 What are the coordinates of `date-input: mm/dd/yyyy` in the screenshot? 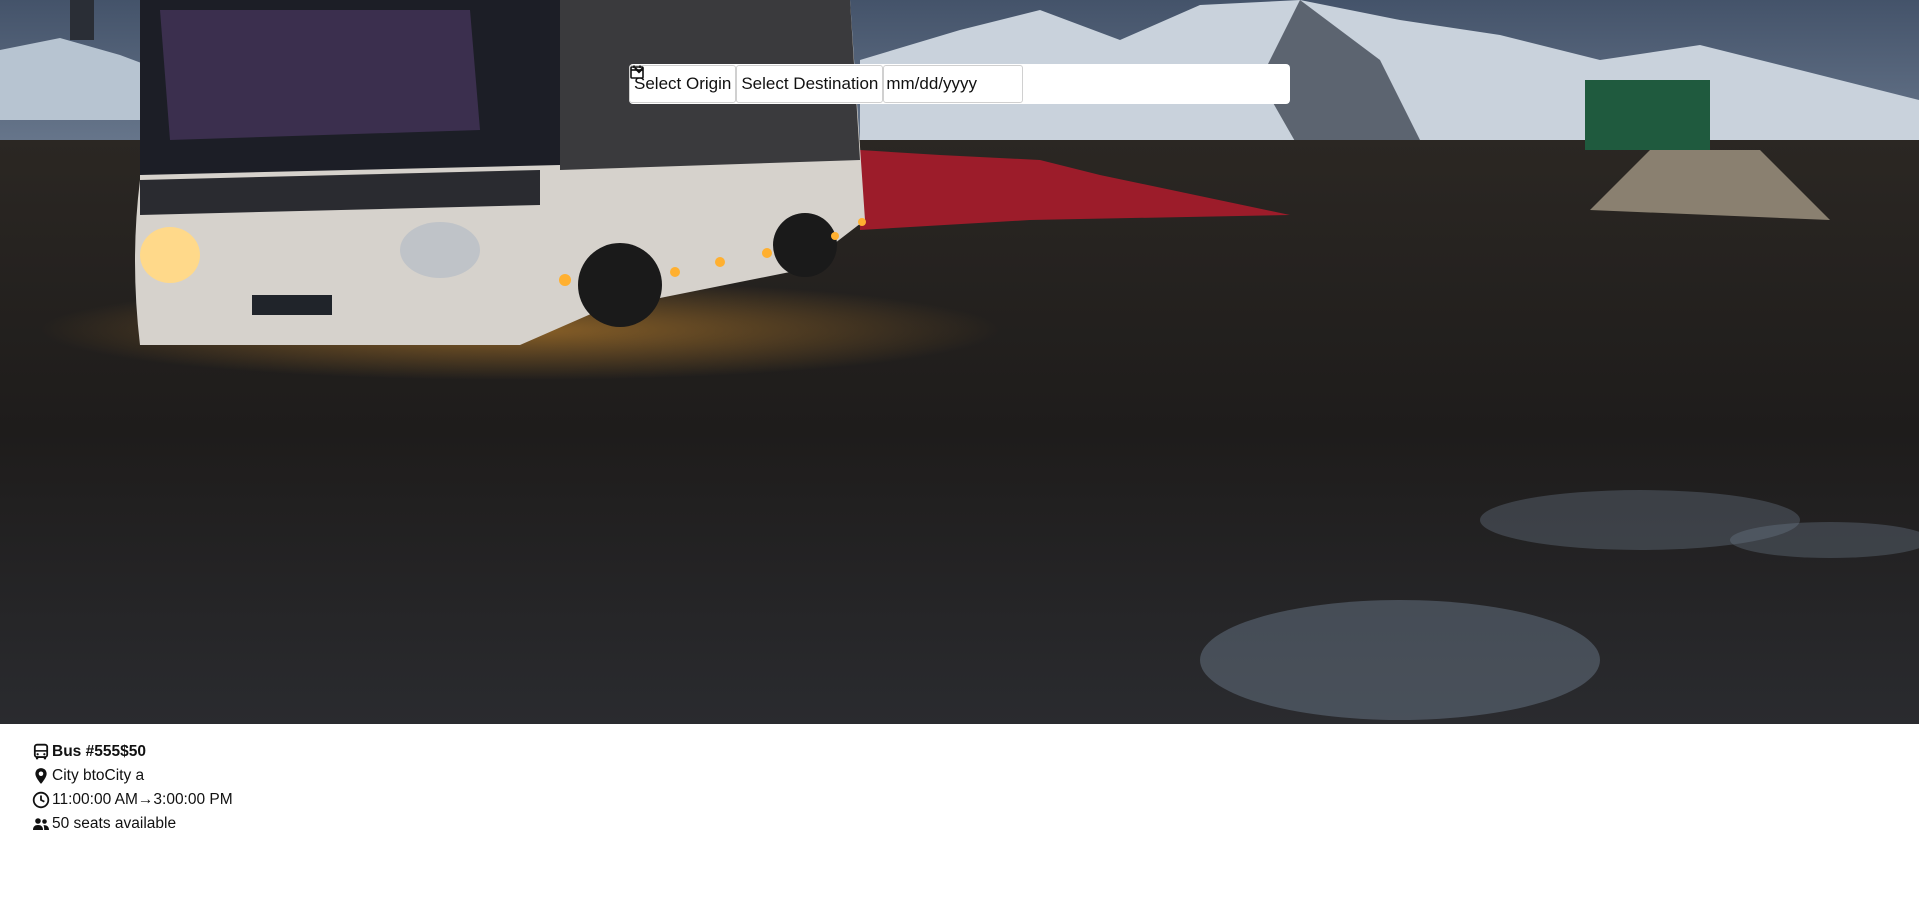 It's located at (827, 84).